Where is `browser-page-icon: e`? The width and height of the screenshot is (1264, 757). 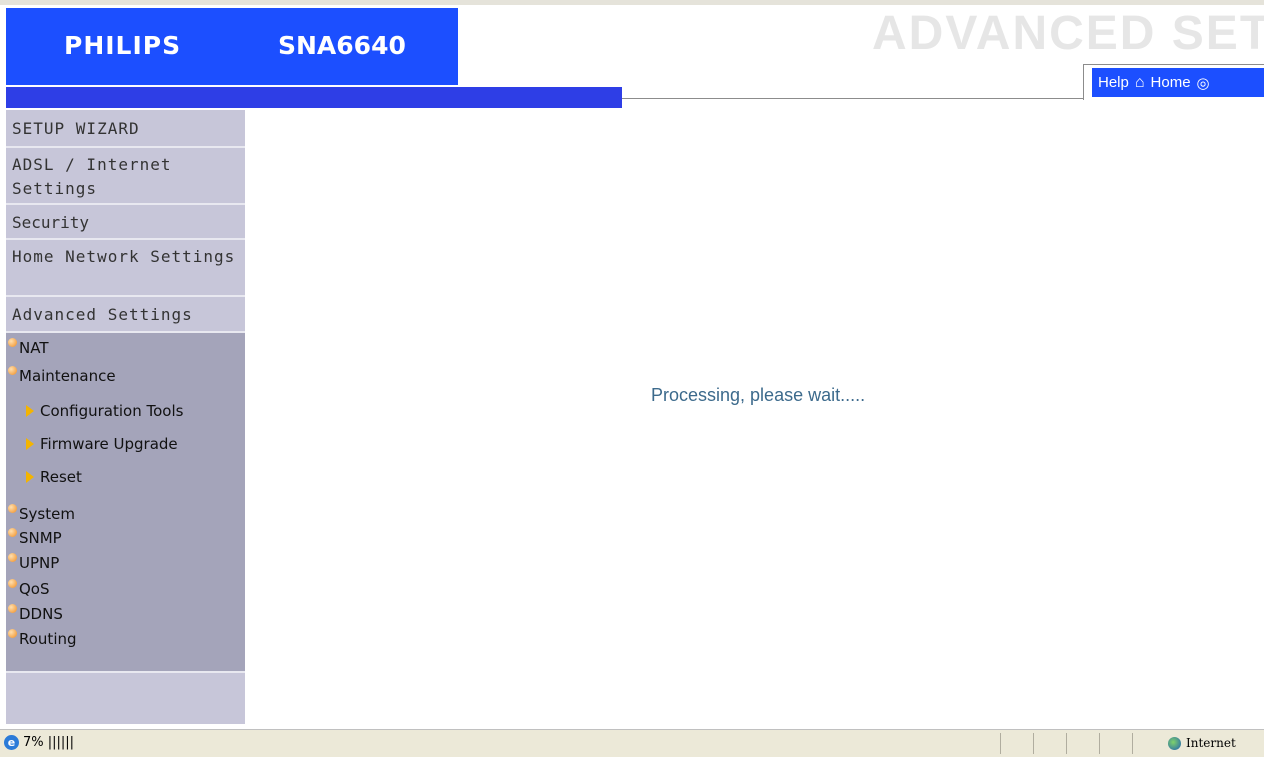
browser-page-icon: e is located at coordinates (11, 742).